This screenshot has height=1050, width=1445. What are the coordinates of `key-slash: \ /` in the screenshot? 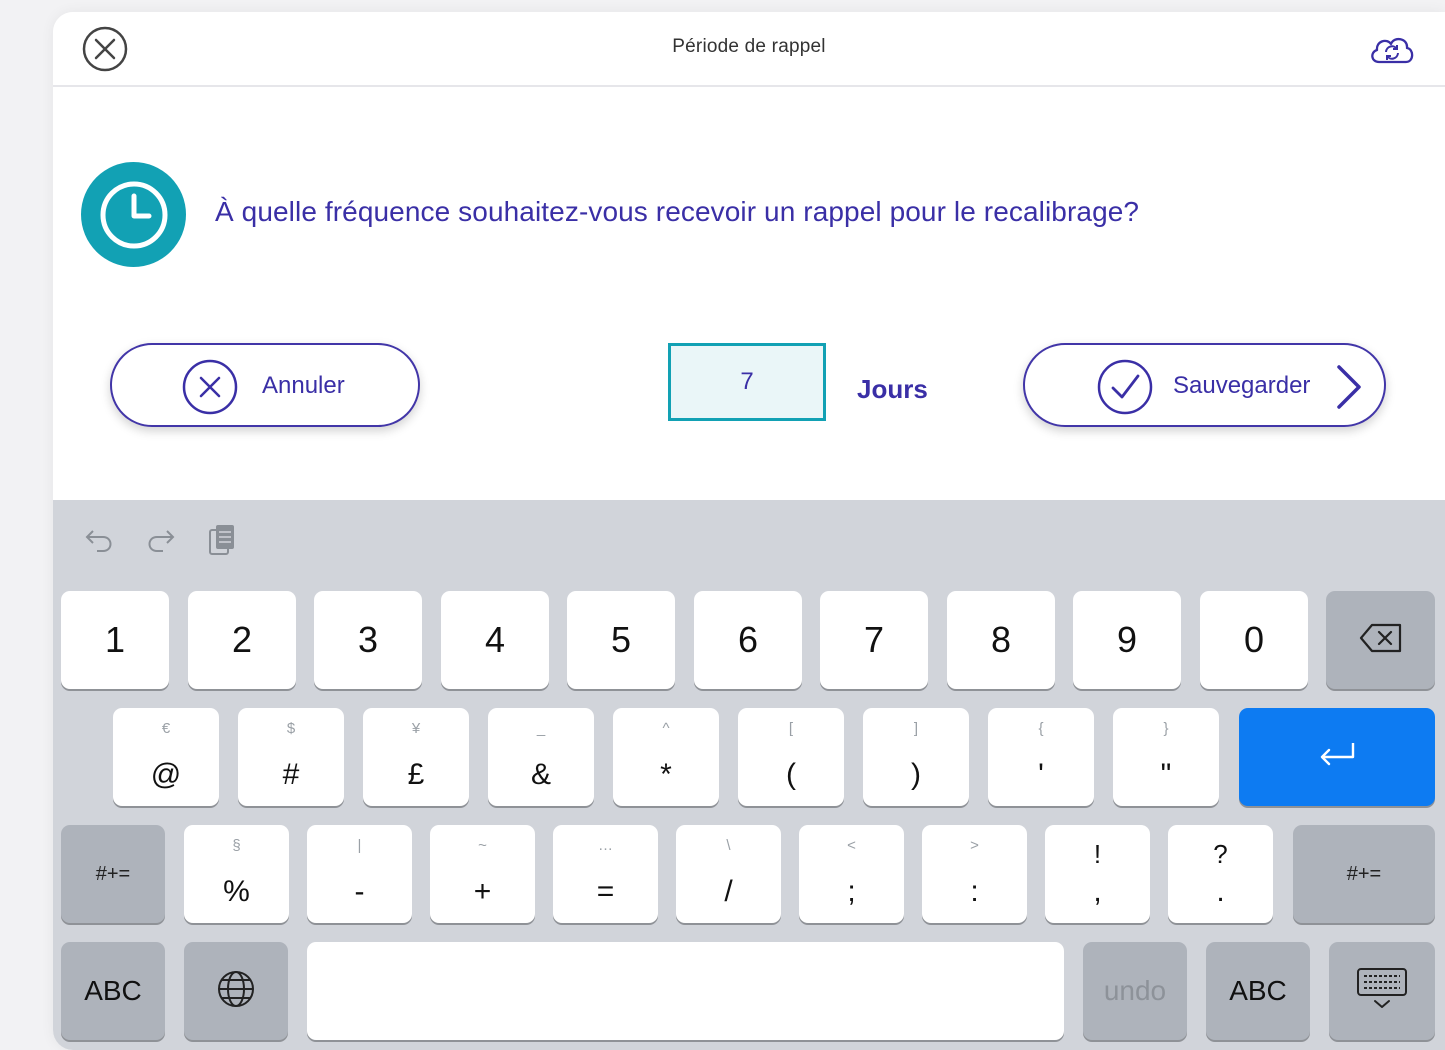 It's located at (728, 874).